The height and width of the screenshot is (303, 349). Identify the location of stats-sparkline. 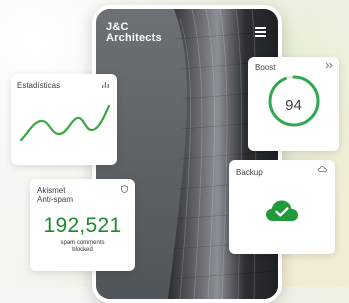
(65, 123).